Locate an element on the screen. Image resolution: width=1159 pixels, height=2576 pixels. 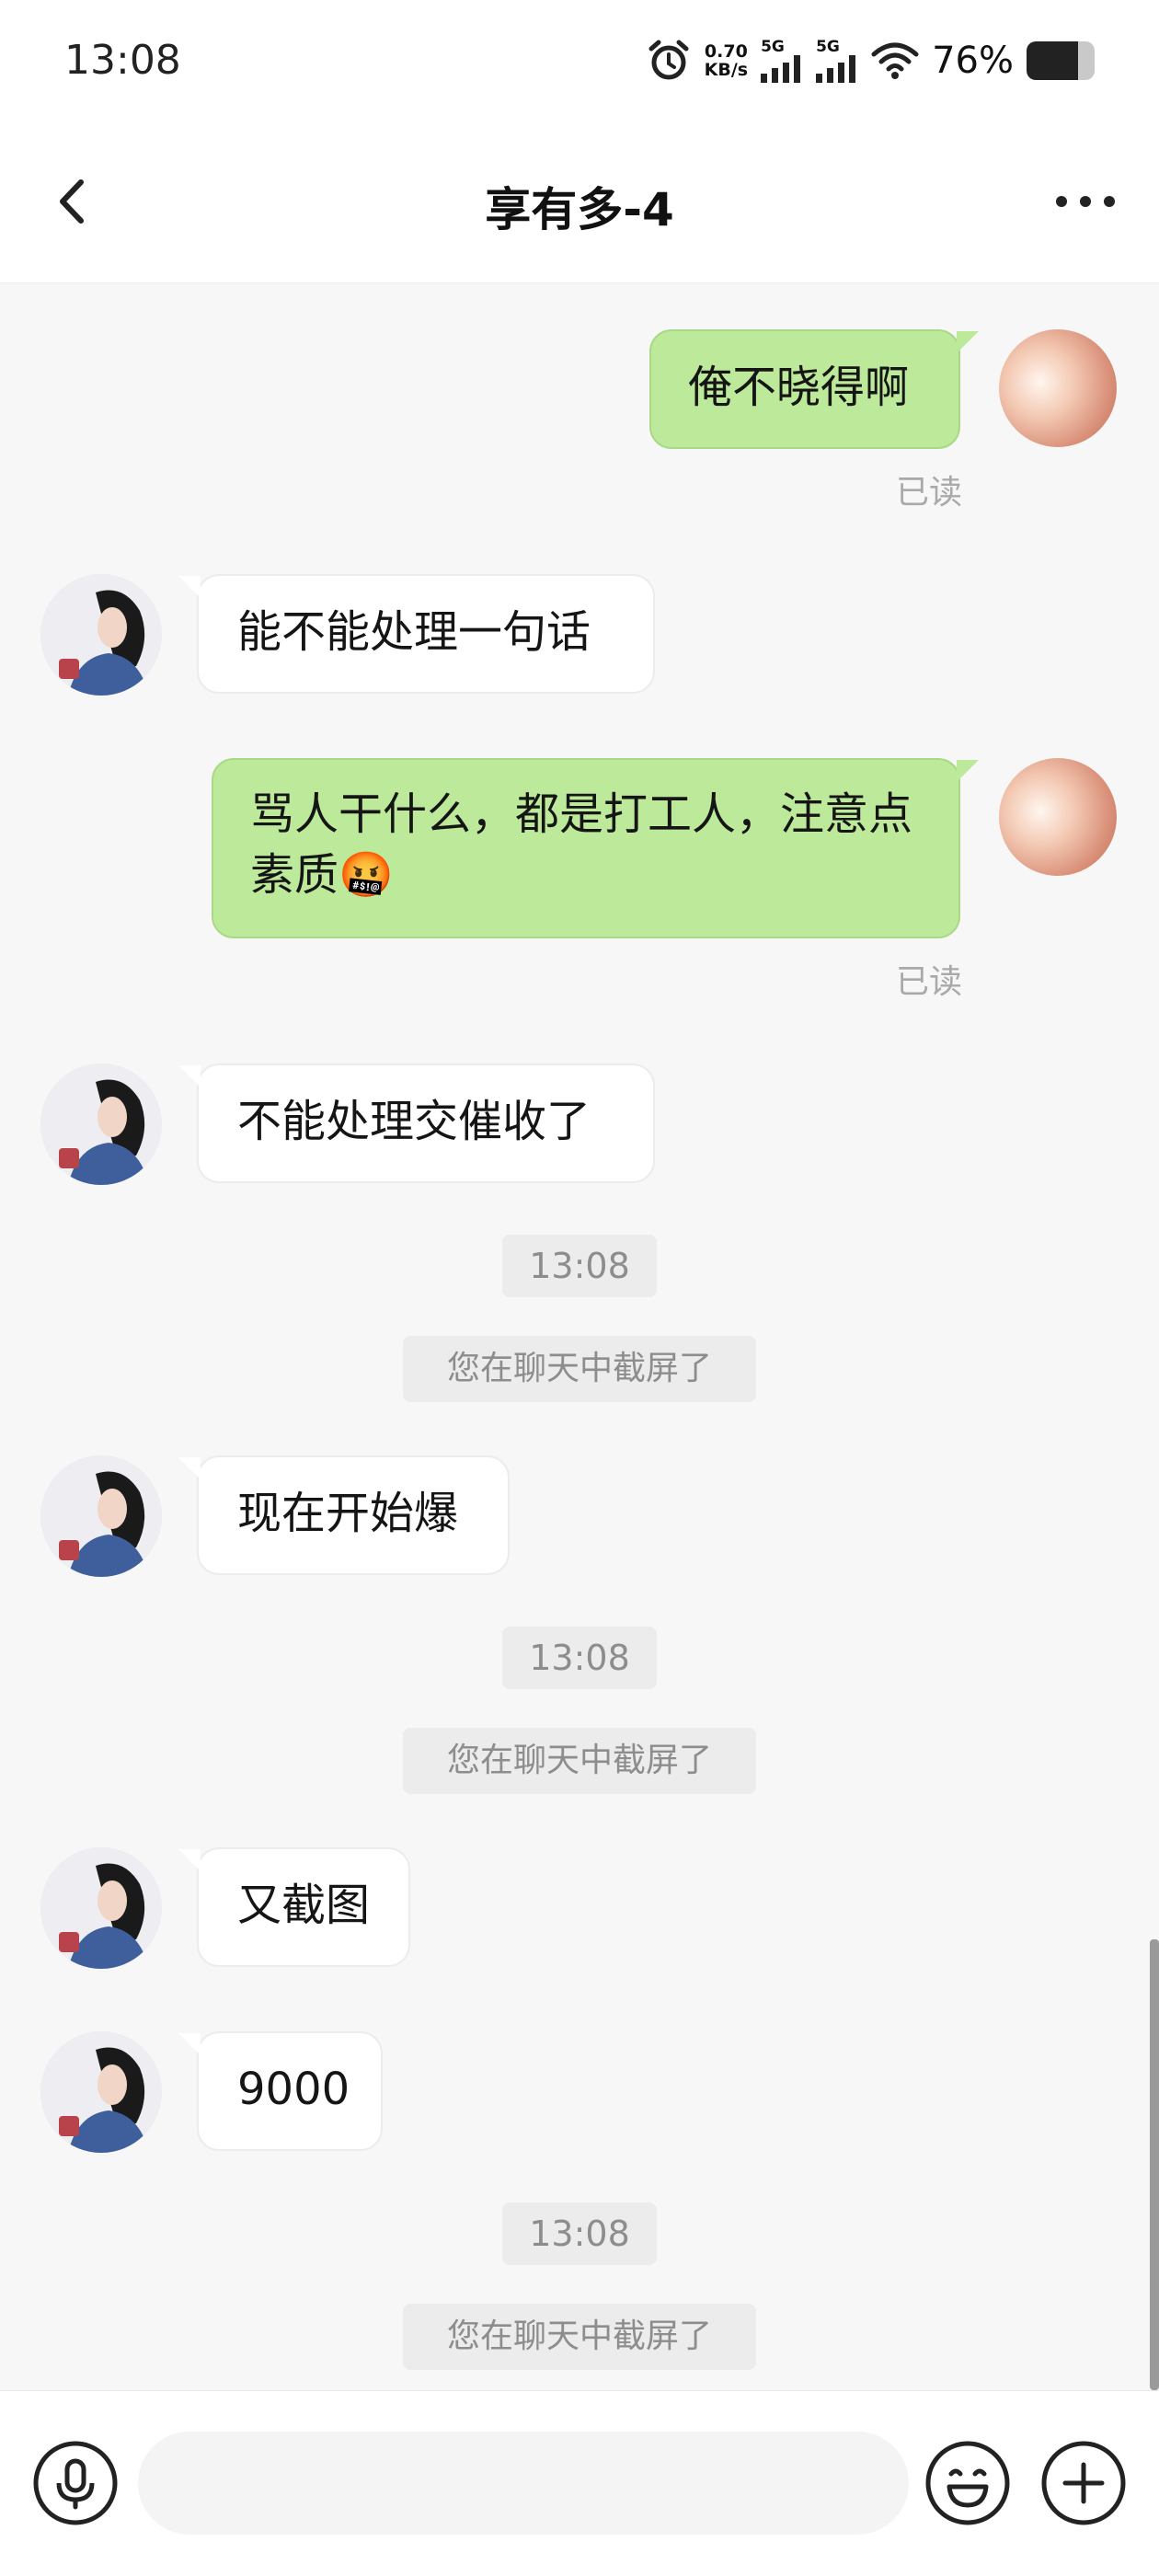
more-button is located at coordinates (1085, 201).